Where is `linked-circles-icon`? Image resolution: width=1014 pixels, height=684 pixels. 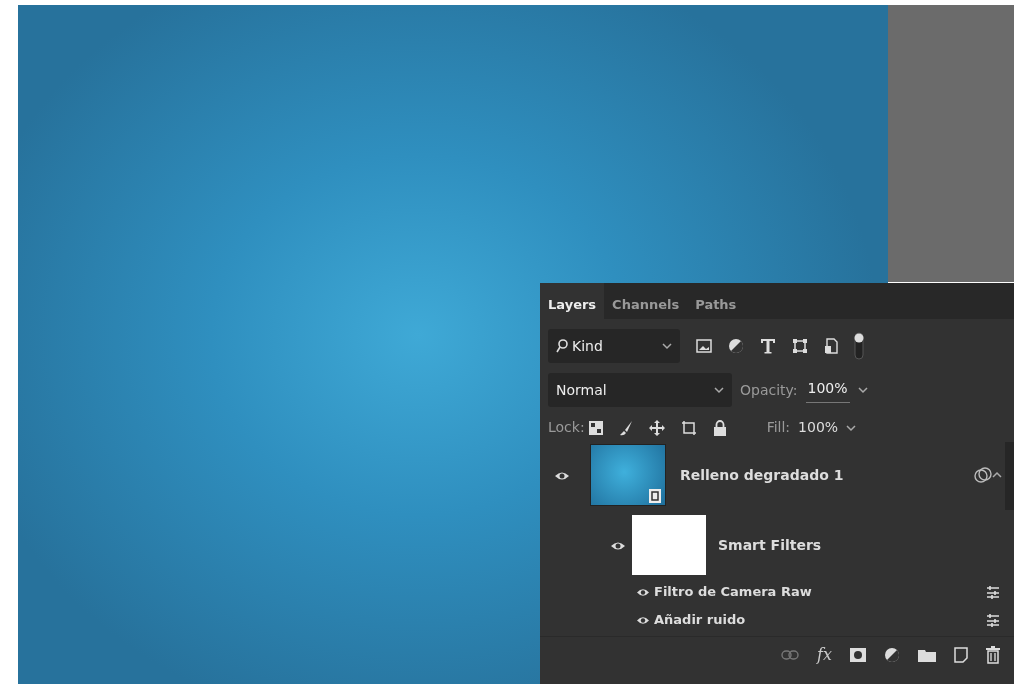 linked-circles-icon is located at coordinates (983, 475).